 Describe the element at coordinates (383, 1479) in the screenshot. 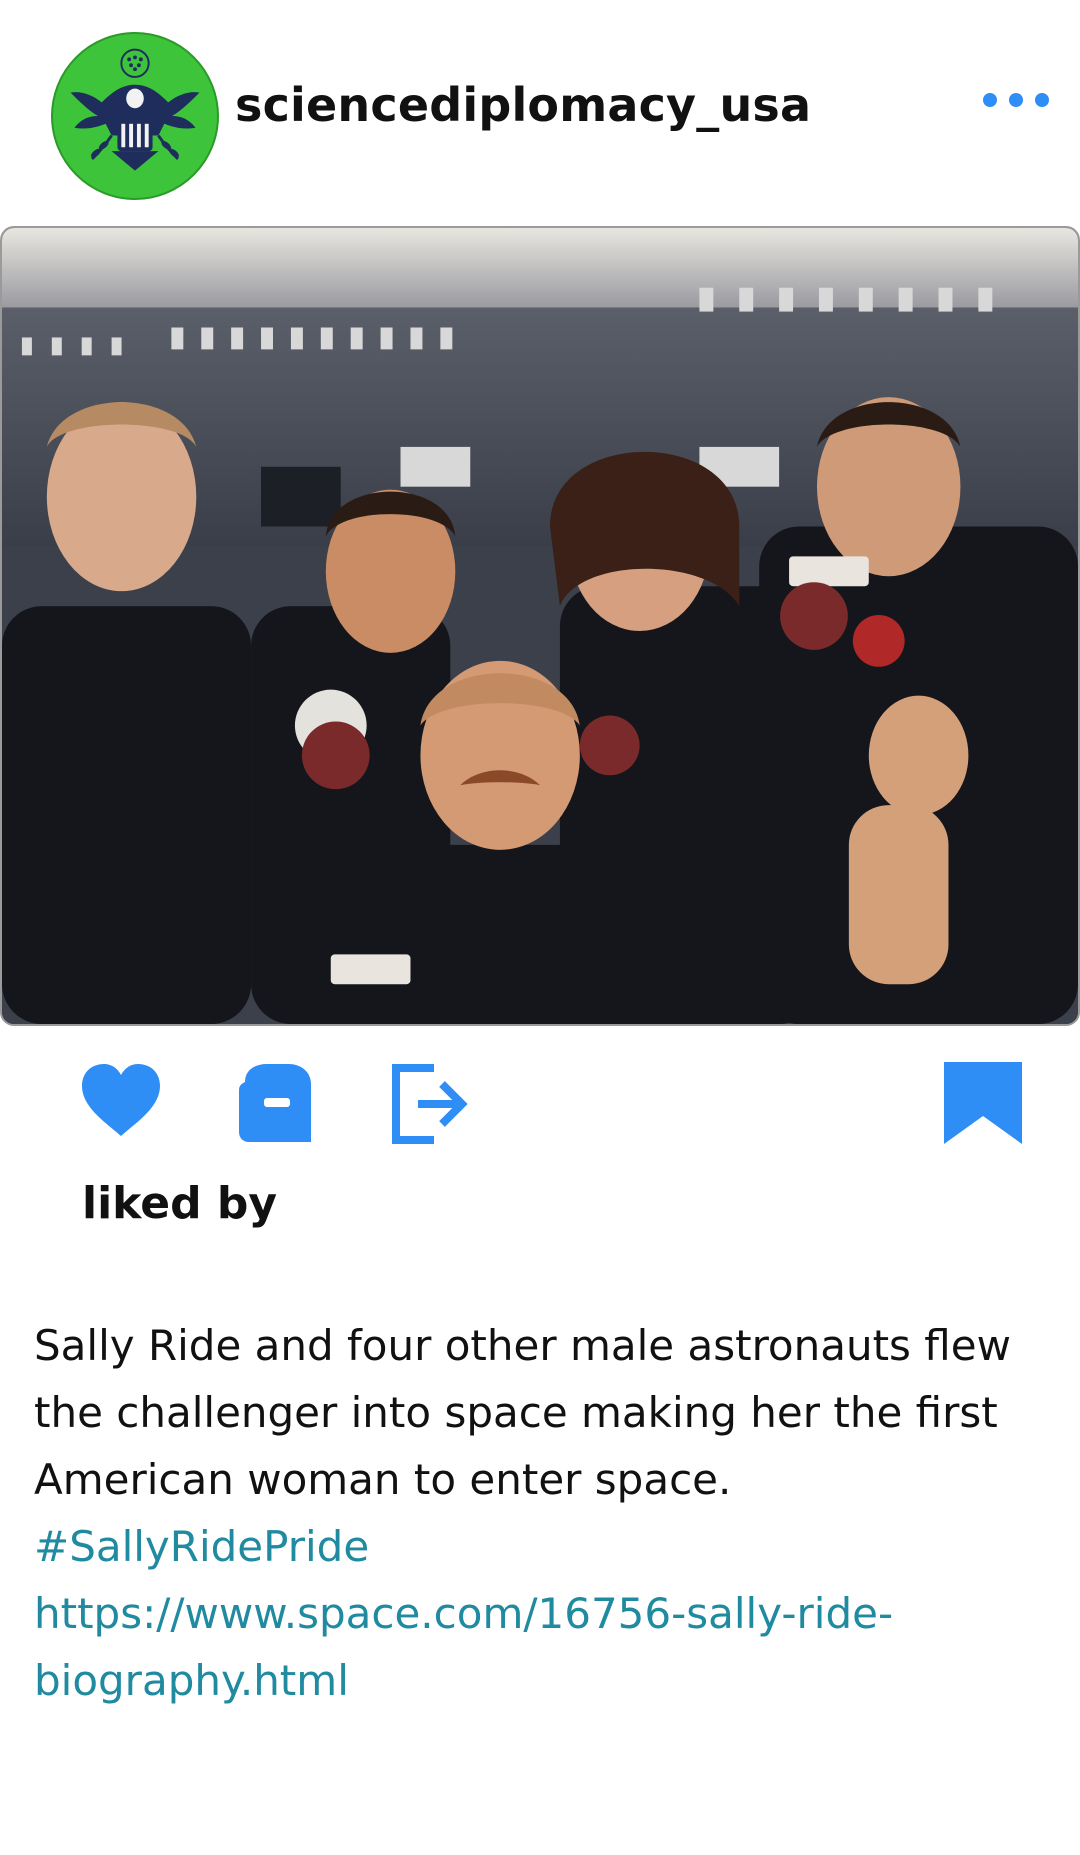

I see `caption-line: American woman to enter space.` at that location.